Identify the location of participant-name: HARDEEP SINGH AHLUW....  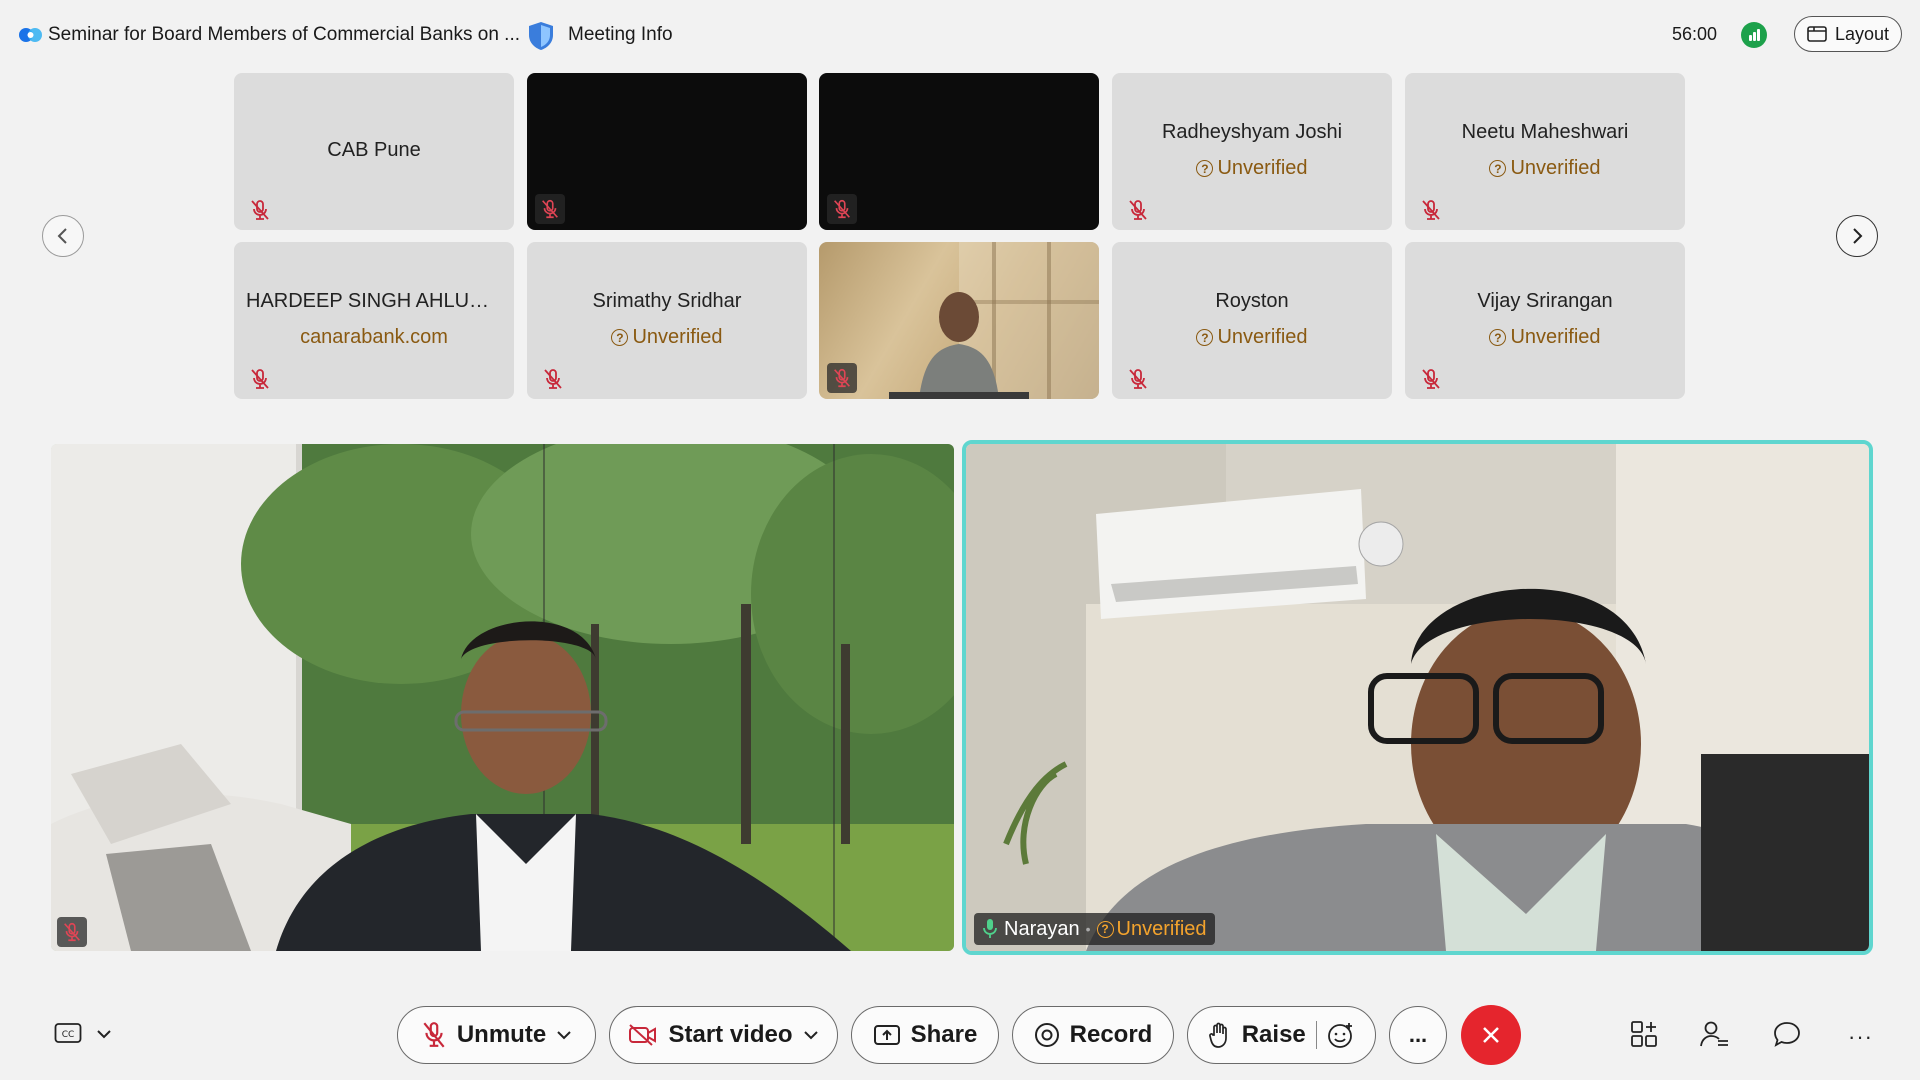
(375, 301).